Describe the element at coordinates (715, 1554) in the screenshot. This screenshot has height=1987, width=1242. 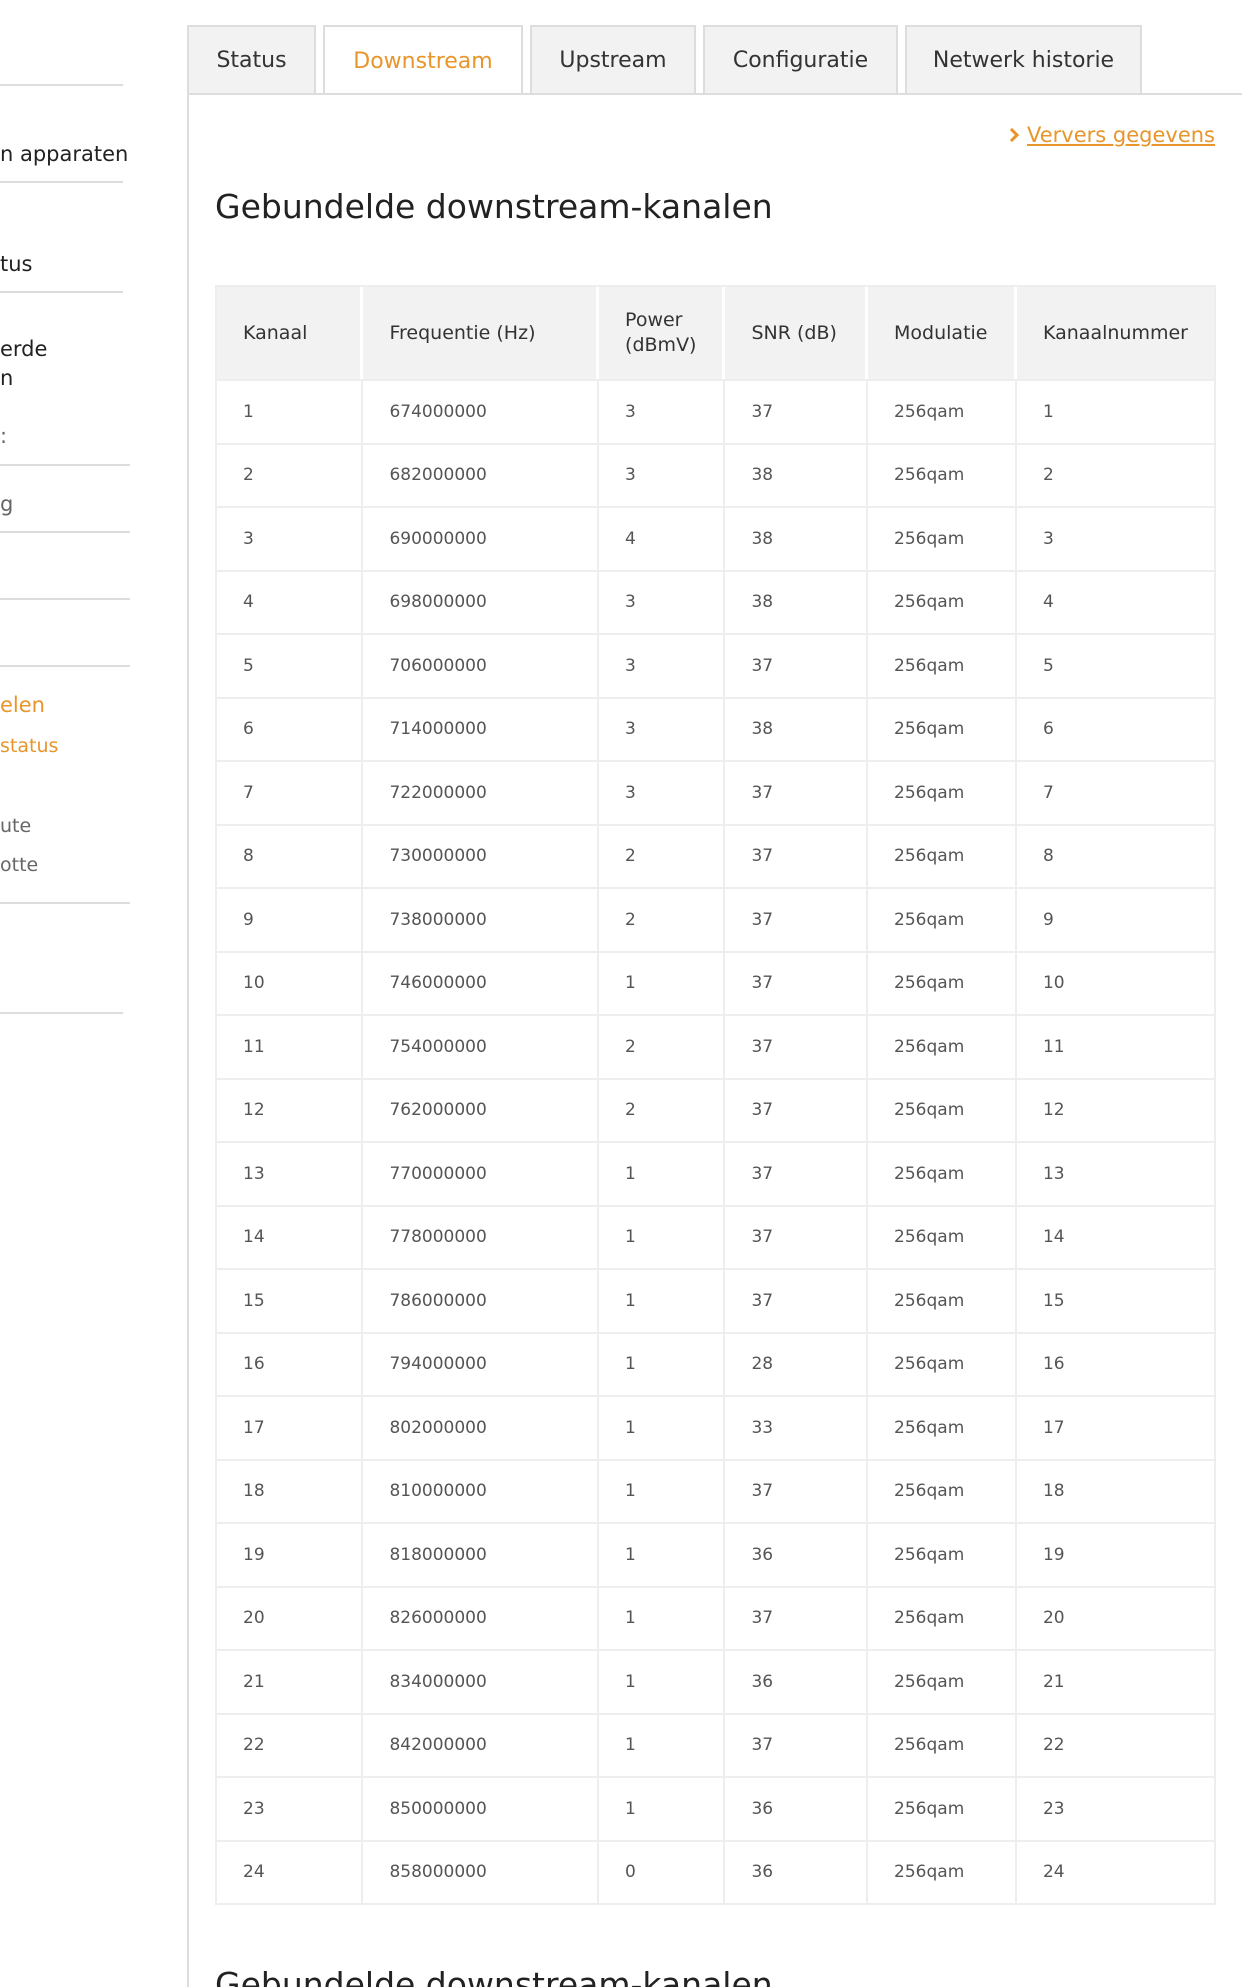
I see `table-row: 19 818000000 1 36 256qam 19` at that location.